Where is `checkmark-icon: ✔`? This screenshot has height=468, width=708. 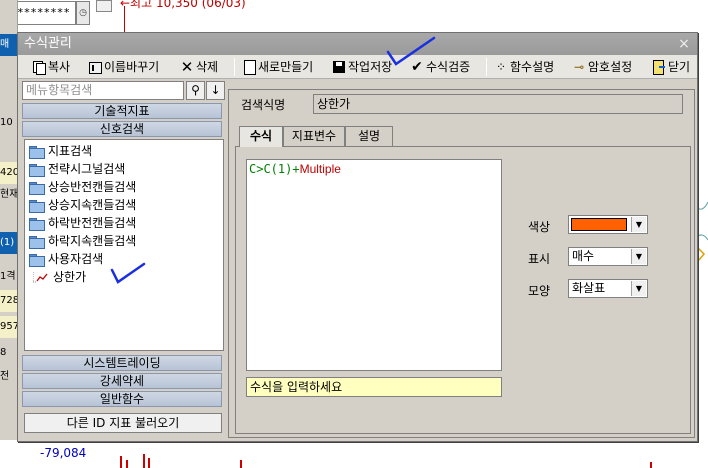
checkmark-icon: ✔ is located at coordinates (417, 67).